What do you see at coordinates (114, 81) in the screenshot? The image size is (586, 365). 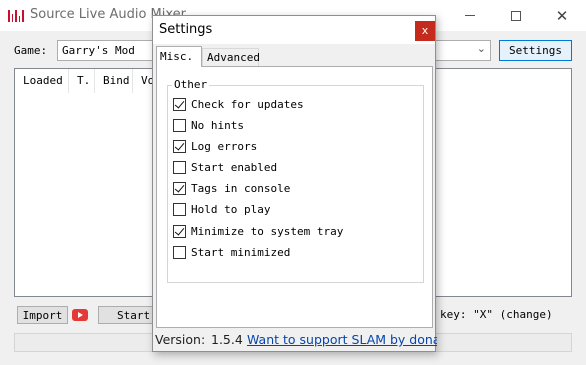 I see `column-header-bind: Bind` at bounding box center [114, 81].